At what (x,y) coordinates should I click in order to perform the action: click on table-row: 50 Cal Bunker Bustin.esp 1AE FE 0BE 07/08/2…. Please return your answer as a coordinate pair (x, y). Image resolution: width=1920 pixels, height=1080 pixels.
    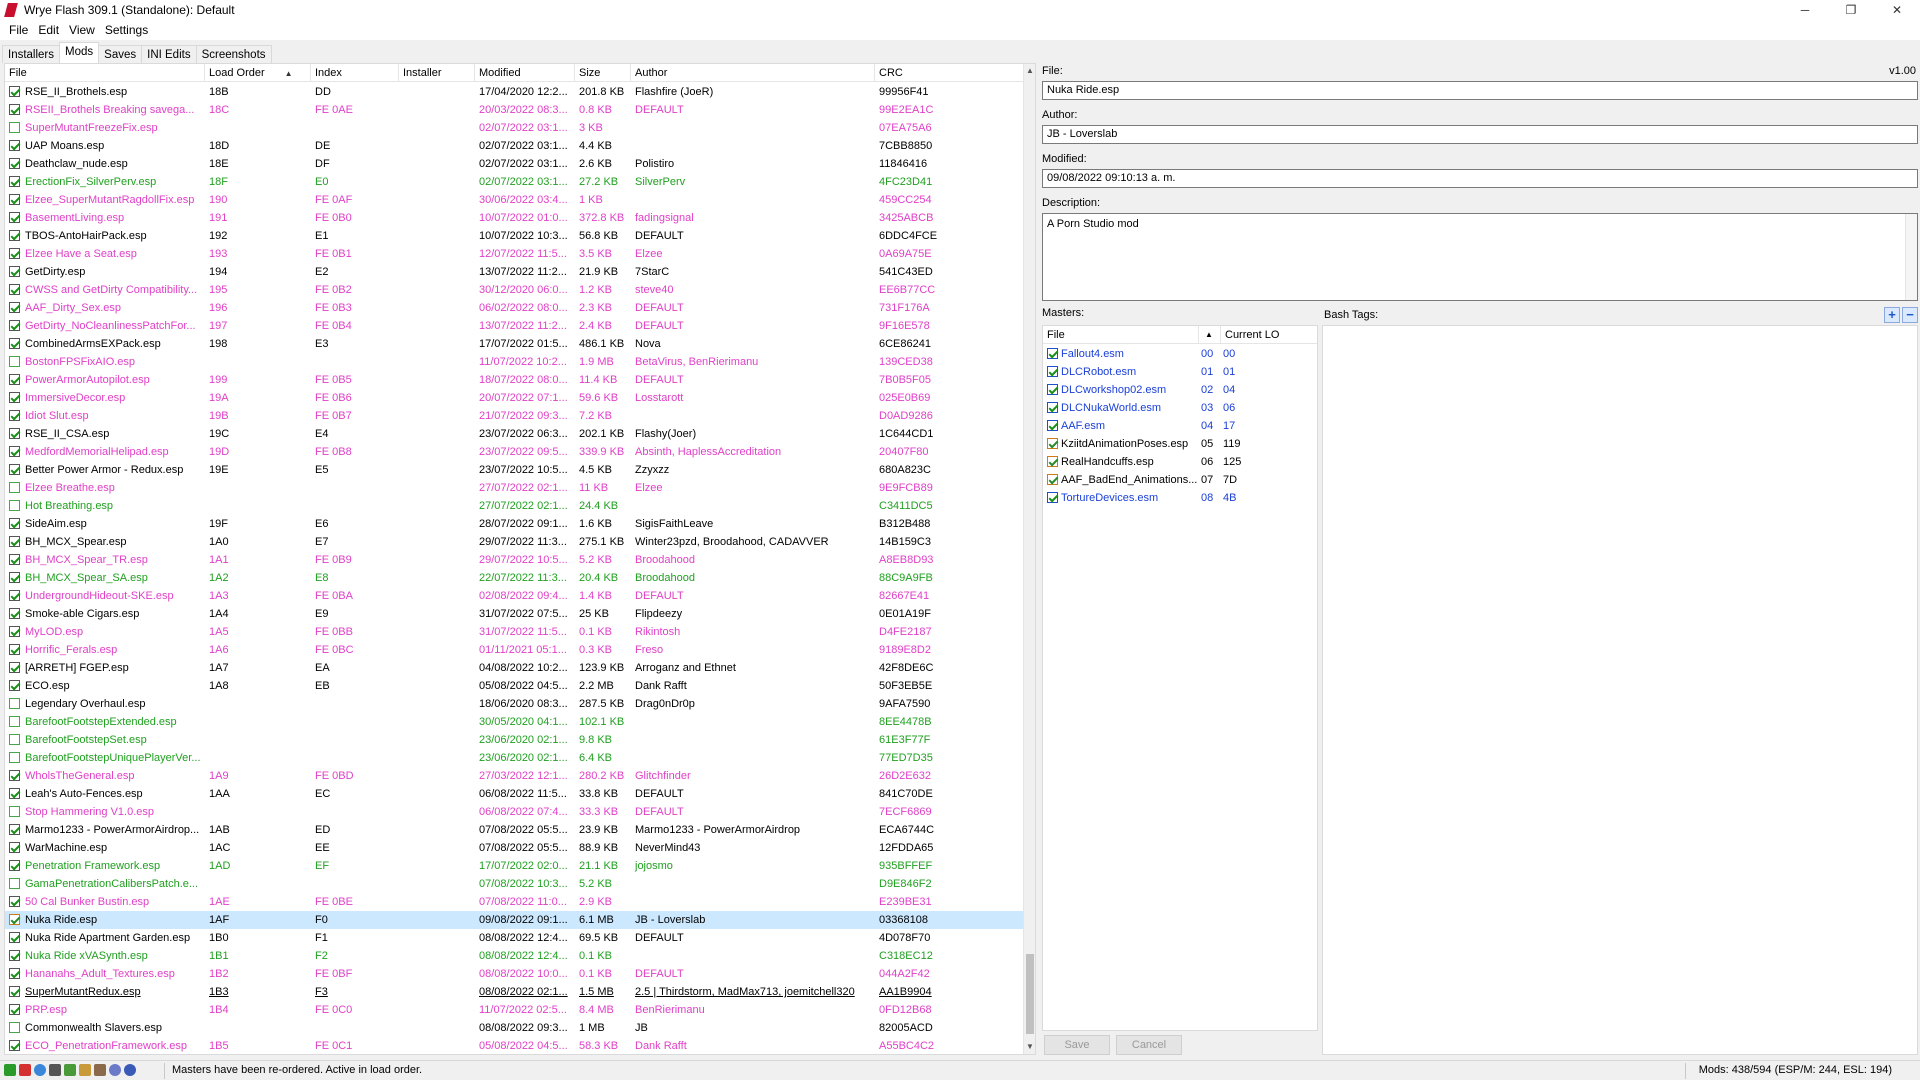
    Looking at the image, I should click on (515, 902).